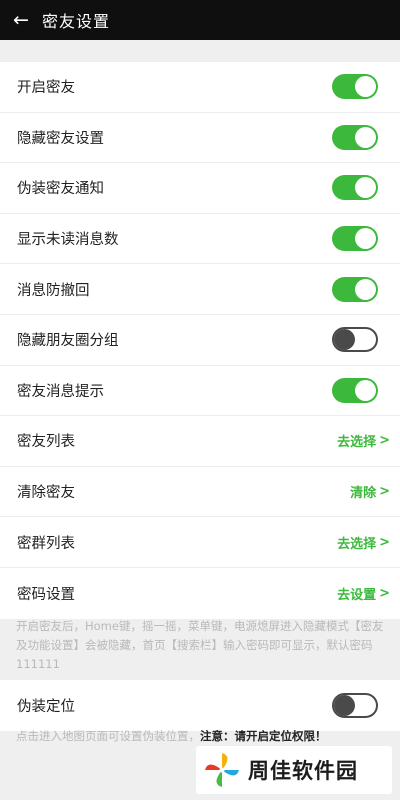 The width and height of the screenshot is (400, 800). What do you see at coordinates (363, 494) in the screenshot?
I see `action-label: 清除` at bounding box center [363, 494].